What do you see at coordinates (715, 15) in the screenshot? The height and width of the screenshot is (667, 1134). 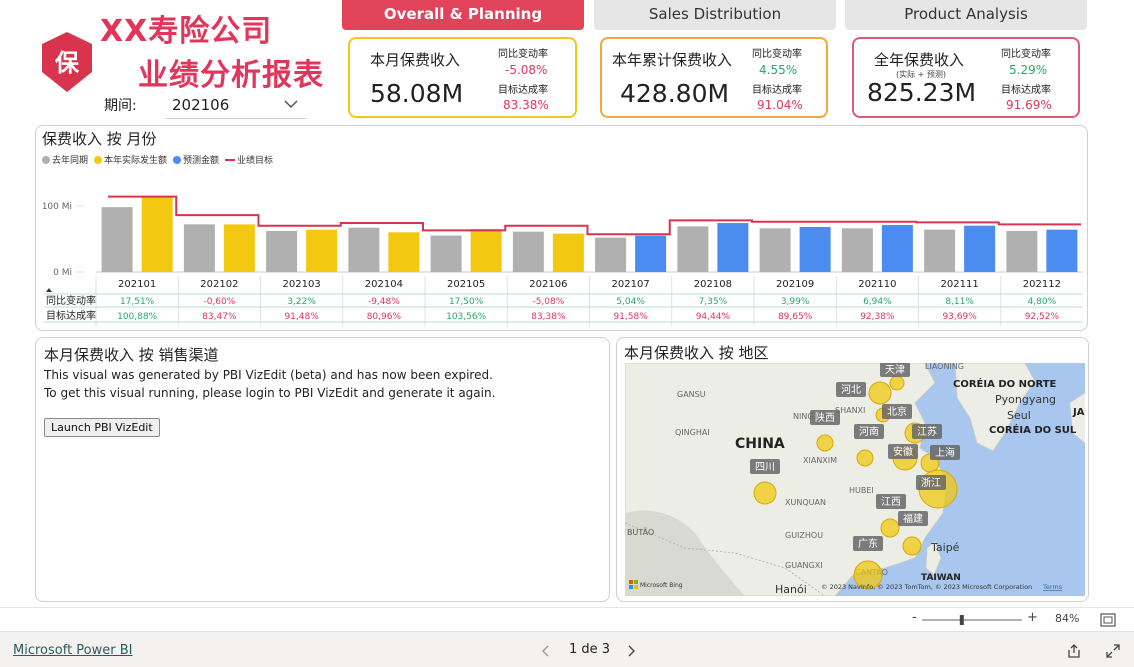 I see `tab-sales-distribution: Sales Distribution` at bounding box center [715, 15].